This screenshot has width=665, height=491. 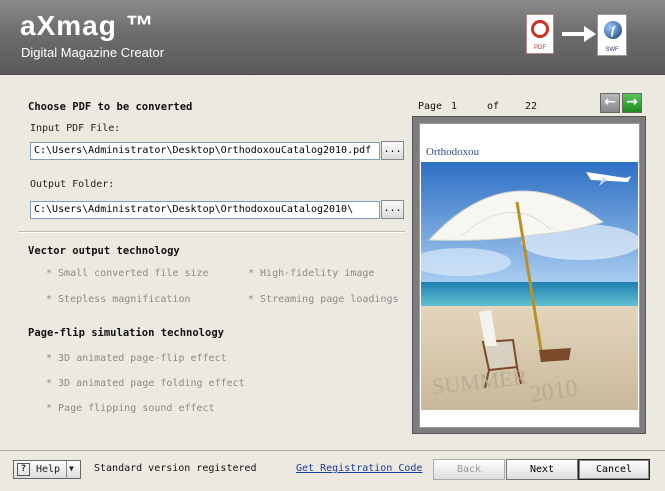 What do you see at coordinates (66, 469) in the screenshot?
I see `help-split-divider` at bounding box center [66, 469].